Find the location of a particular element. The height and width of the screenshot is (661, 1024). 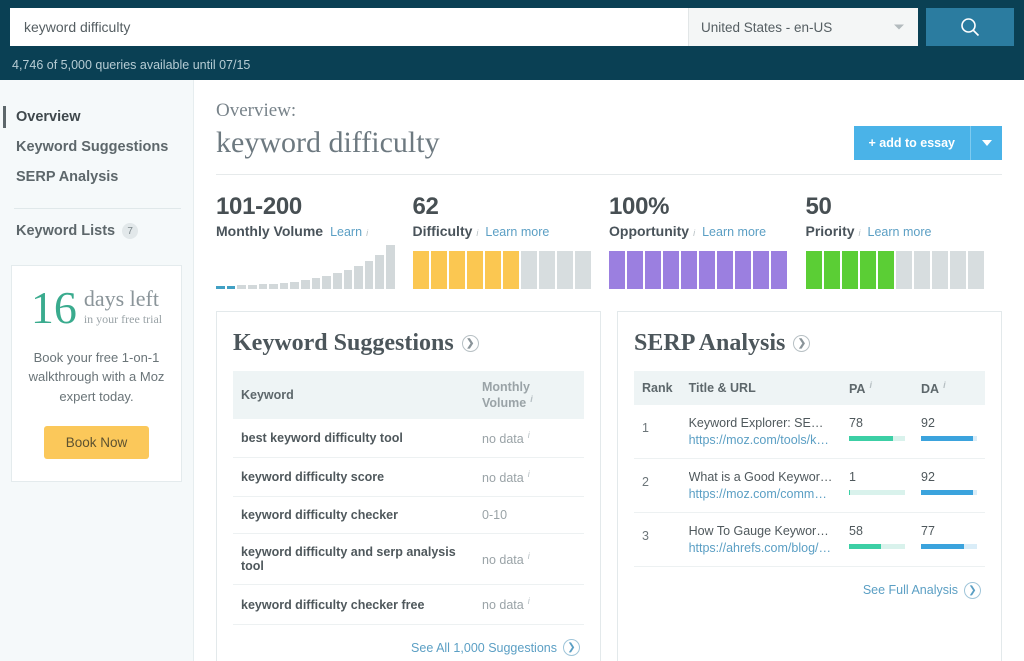

metric-monthly-volume: 101-200 Monthly Volume Learn i is located at coordinates (314, 241).